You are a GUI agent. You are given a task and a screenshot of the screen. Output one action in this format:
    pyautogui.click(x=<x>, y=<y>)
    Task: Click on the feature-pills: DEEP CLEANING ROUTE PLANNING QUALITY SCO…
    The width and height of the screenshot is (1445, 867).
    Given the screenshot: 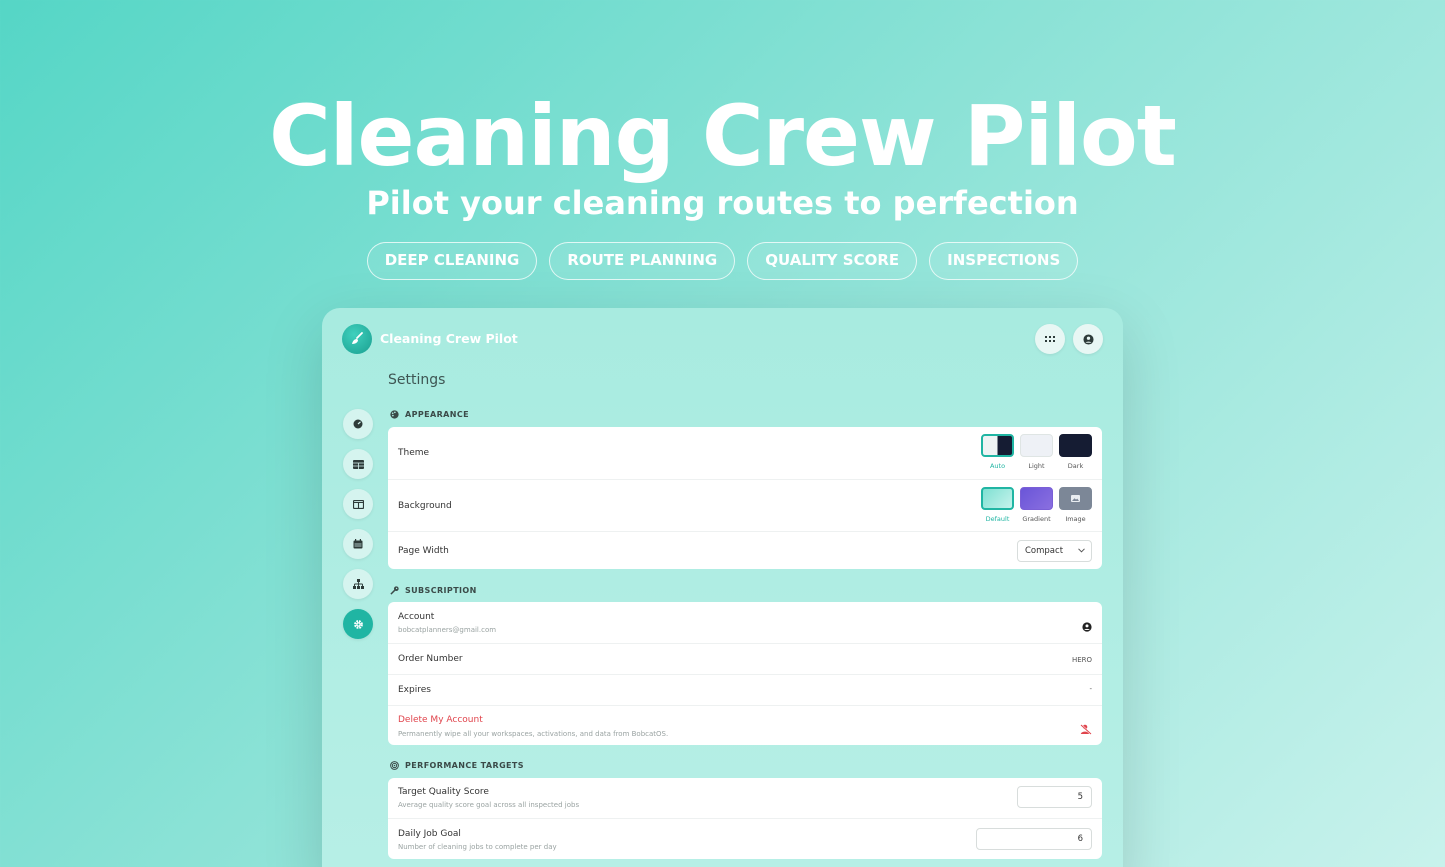 What is the action you would take?
    pyautogui.click(x=722, y=261)
    